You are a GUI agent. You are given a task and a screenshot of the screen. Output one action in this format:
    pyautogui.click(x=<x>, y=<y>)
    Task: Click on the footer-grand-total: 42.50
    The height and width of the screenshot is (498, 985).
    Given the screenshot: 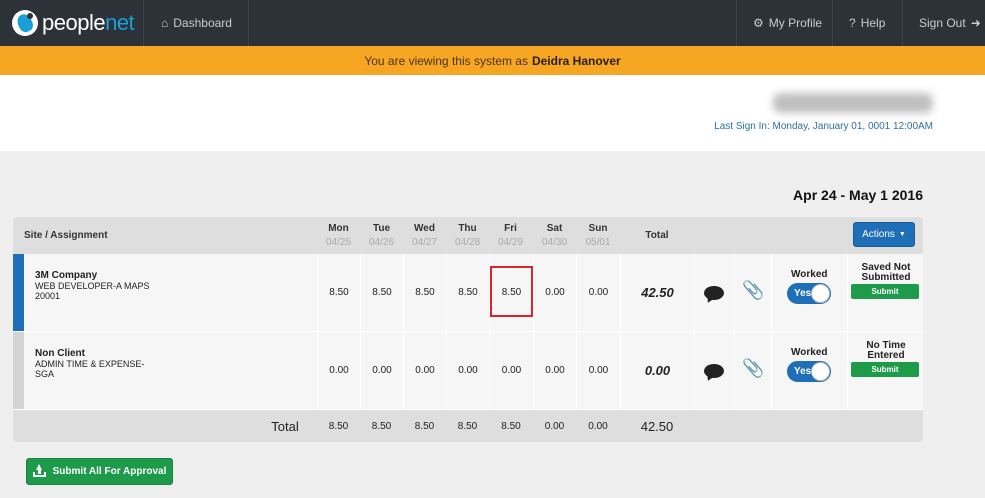 What is the action you would take?
    pyautogui.click(x=657, y=426)
    